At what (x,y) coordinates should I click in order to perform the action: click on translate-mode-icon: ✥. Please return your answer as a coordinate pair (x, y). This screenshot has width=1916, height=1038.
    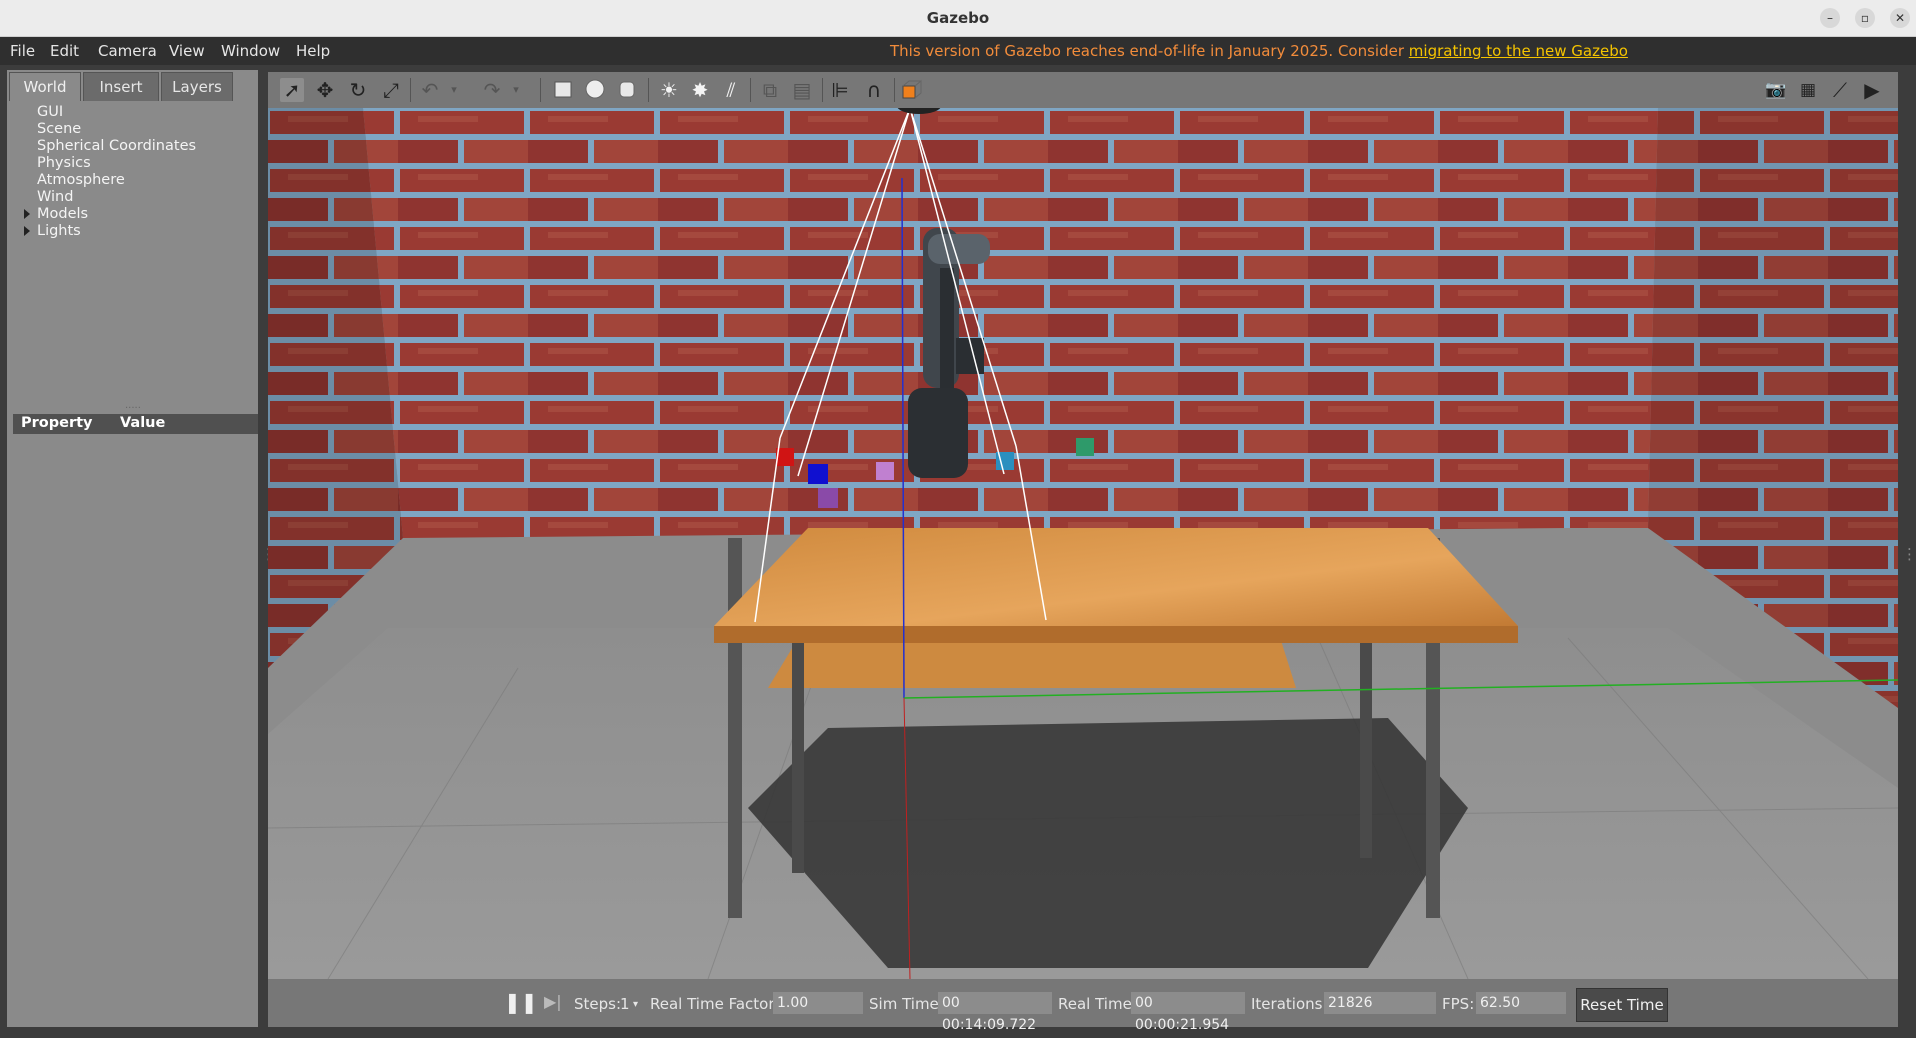
    Looking at the image, I should click on (325, 90).